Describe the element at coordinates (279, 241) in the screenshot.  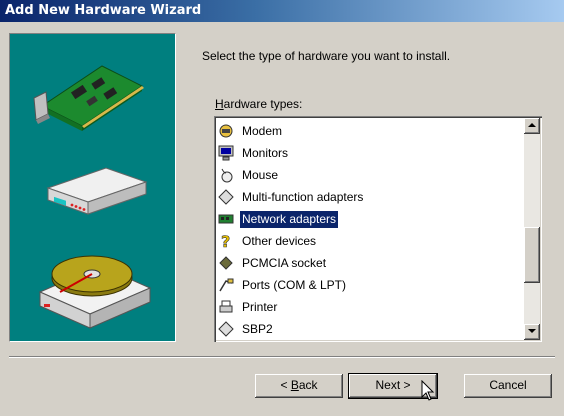
I see `list-item-label: Other devices` at that location.